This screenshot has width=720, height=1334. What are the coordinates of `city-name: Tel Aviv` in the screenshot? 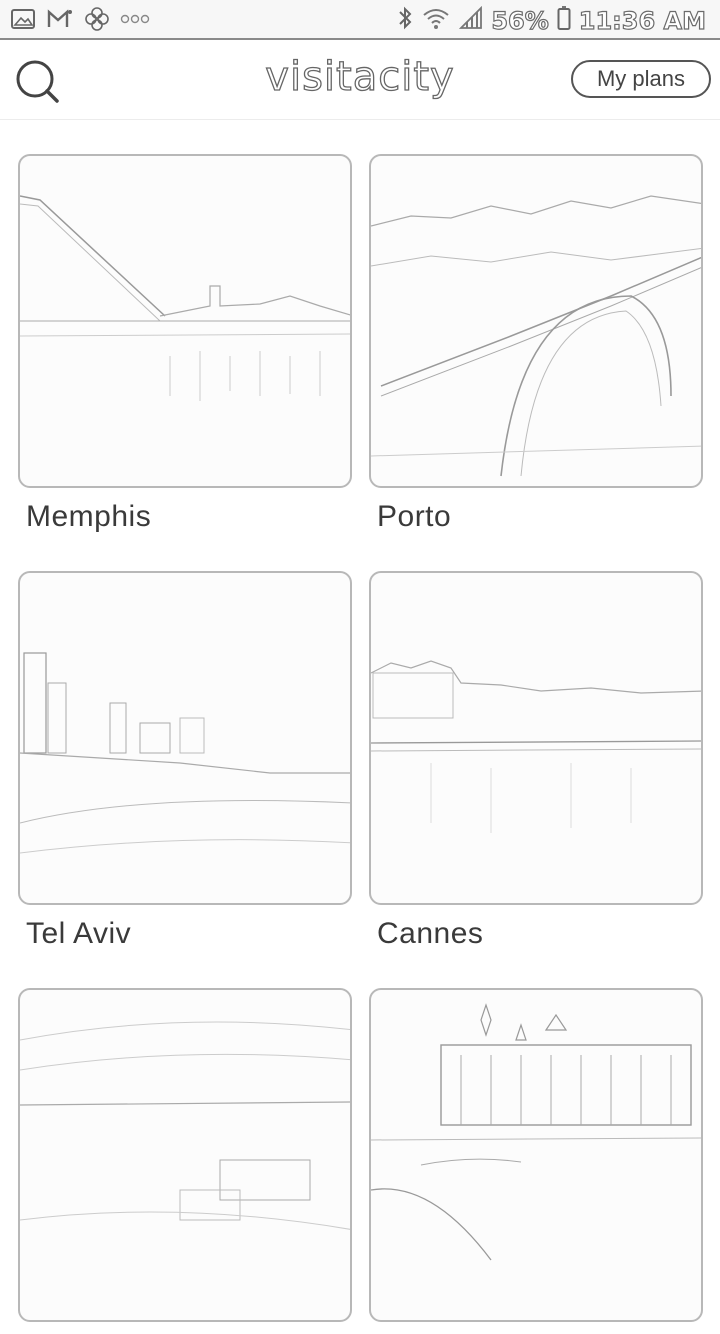 It's located at (79, 933).